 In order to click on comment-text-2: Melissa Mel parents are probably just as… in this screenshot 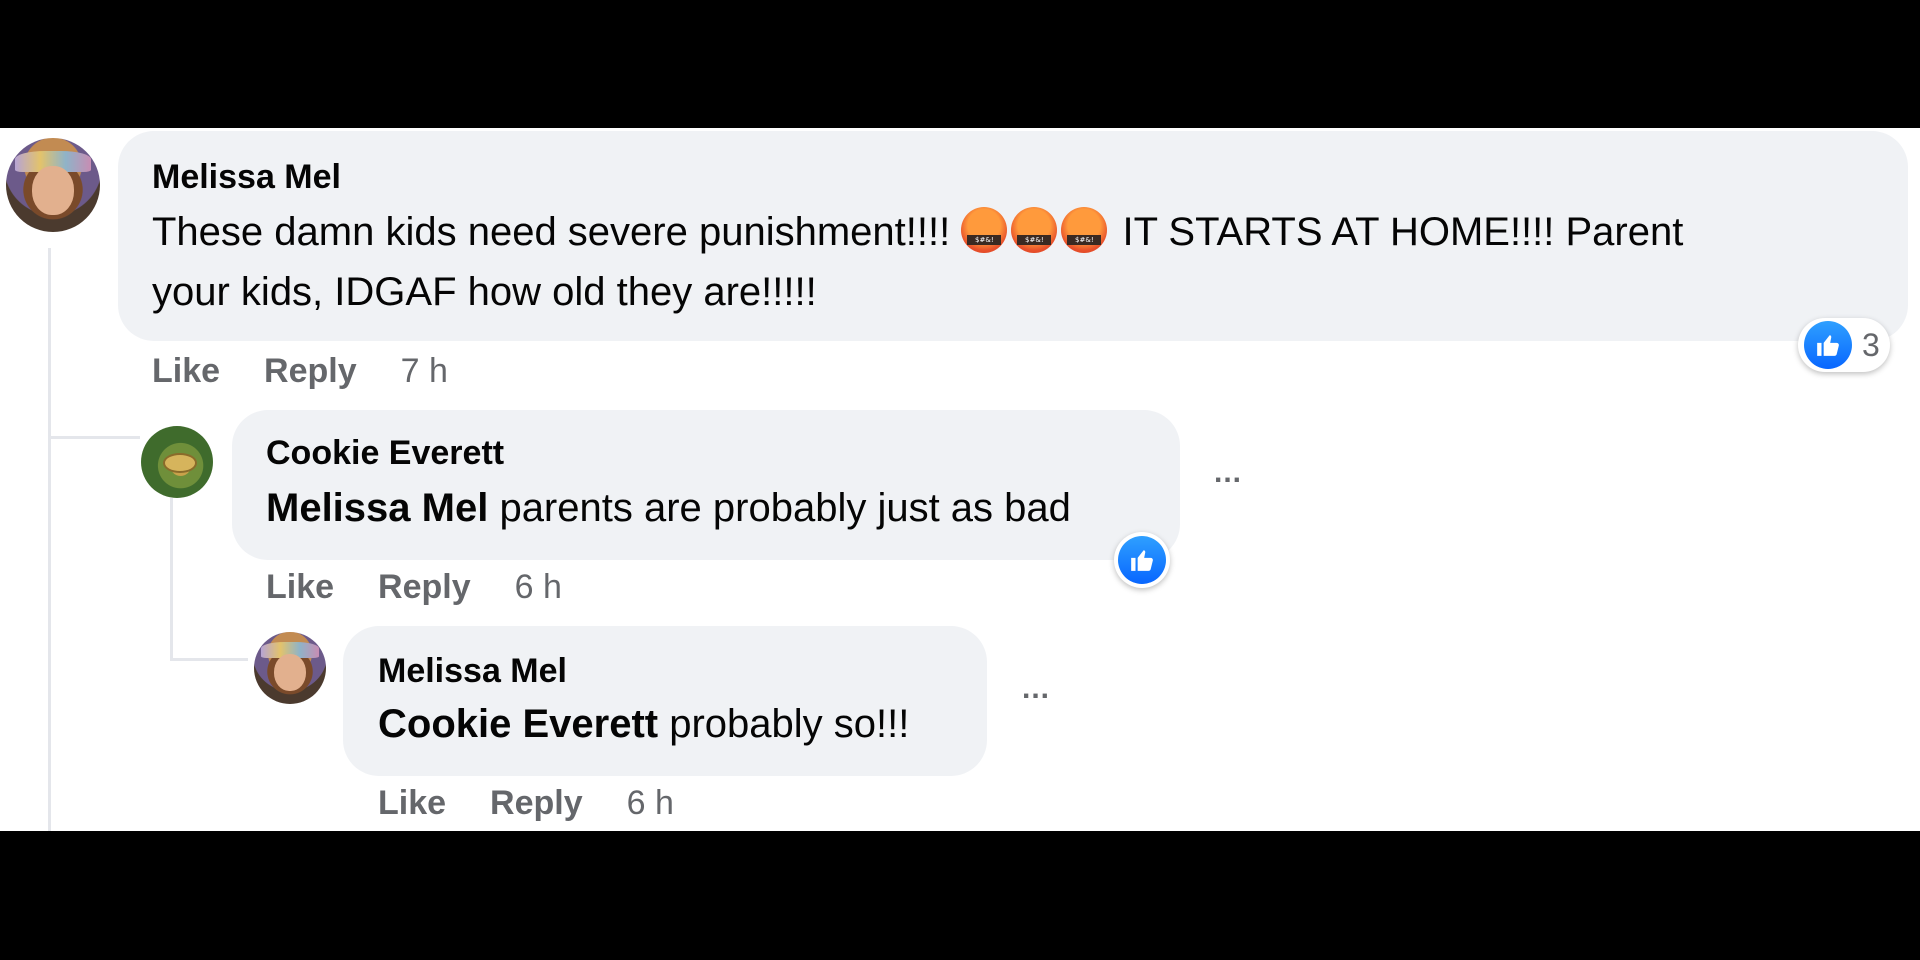, I will do `click(668, 508)`.